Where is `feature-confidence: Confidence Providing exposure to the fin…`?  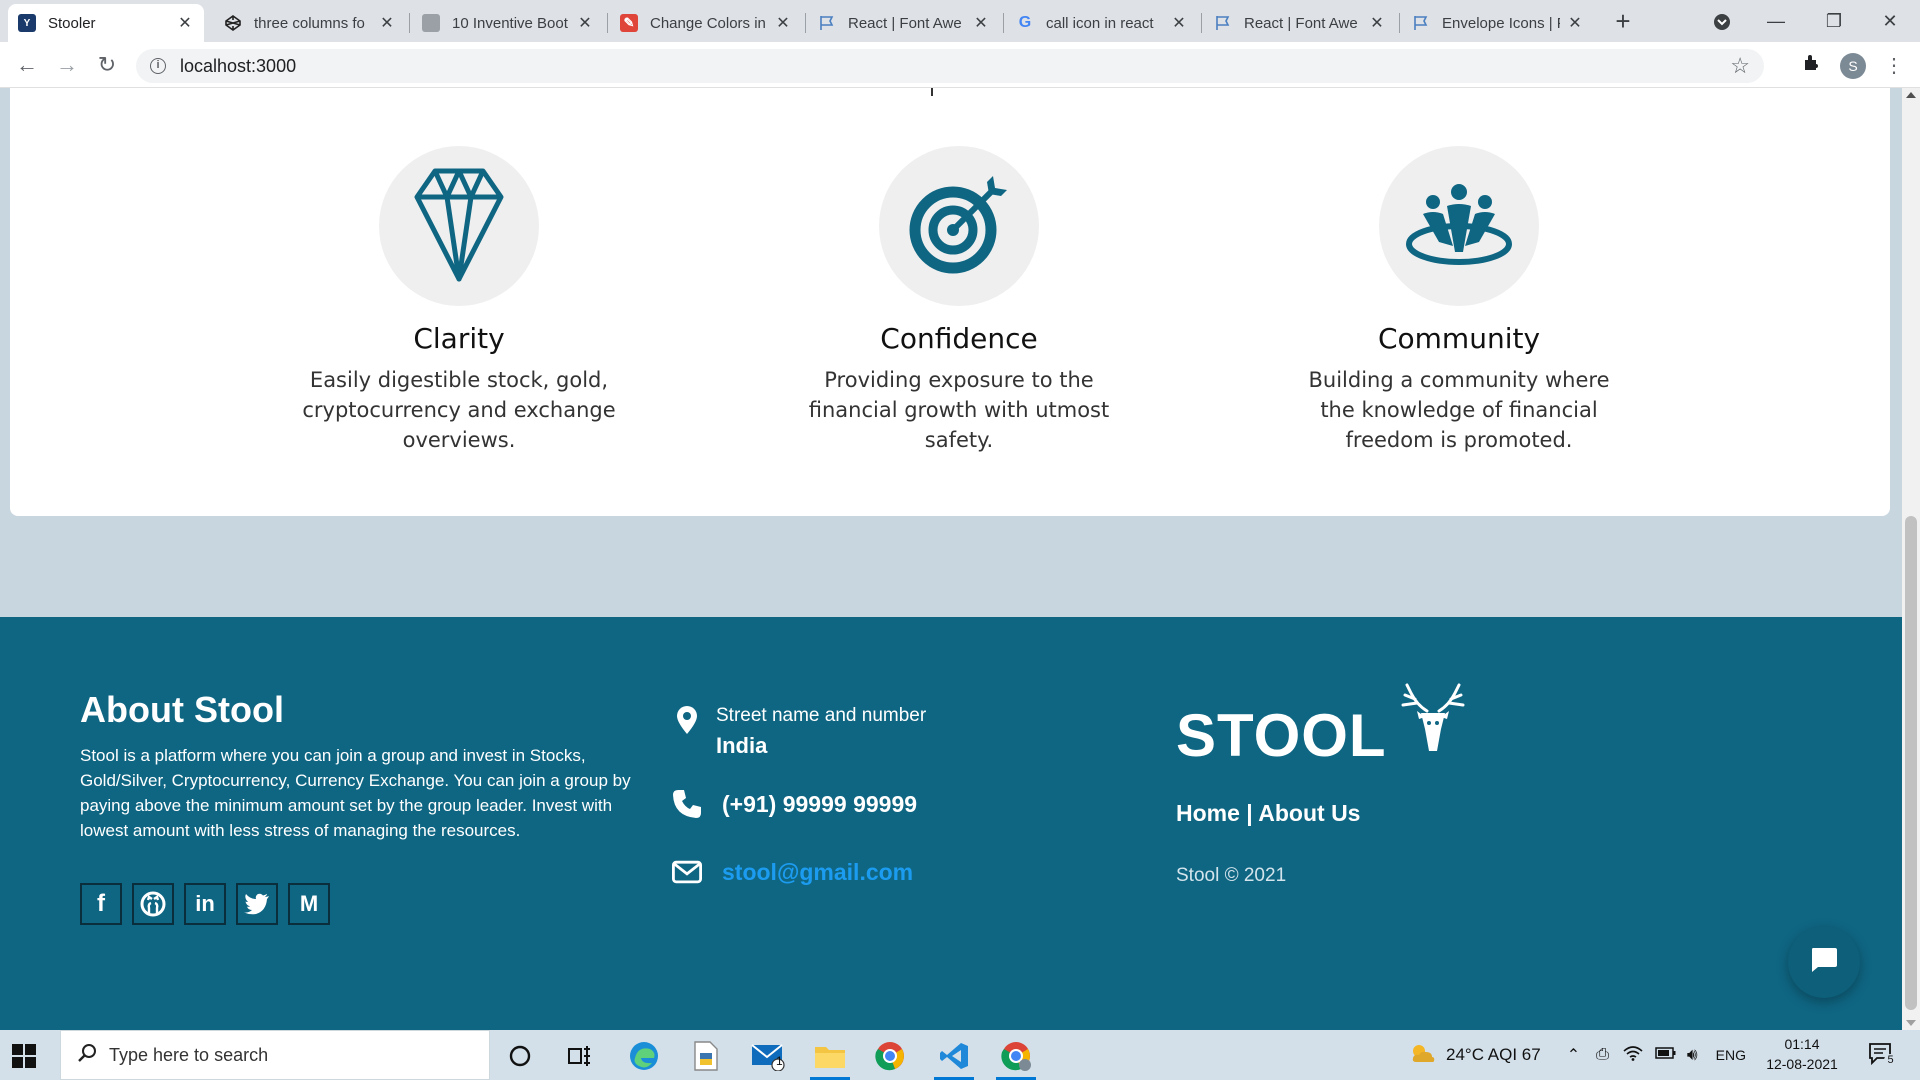
feature-confidence: Confidence Providing exposure to the fin… is located at coordinates (959, 300).